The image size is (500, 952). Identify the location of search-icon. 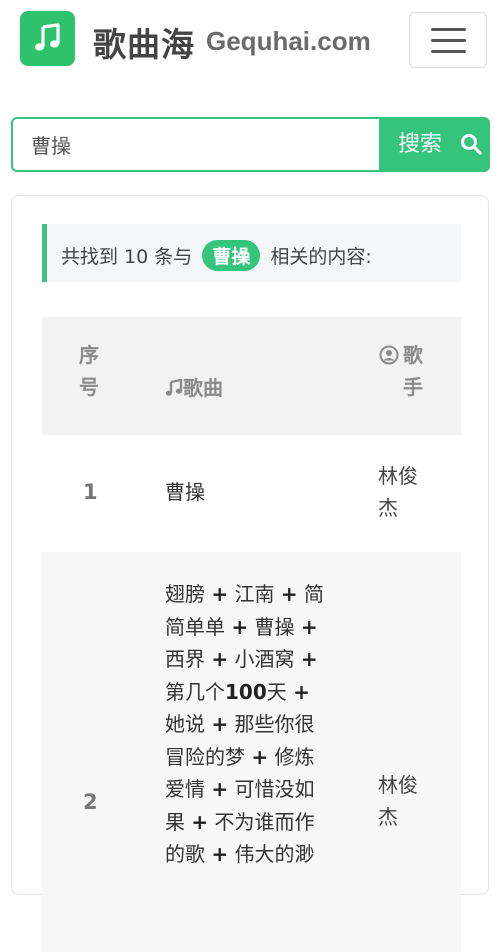
(471, 144).